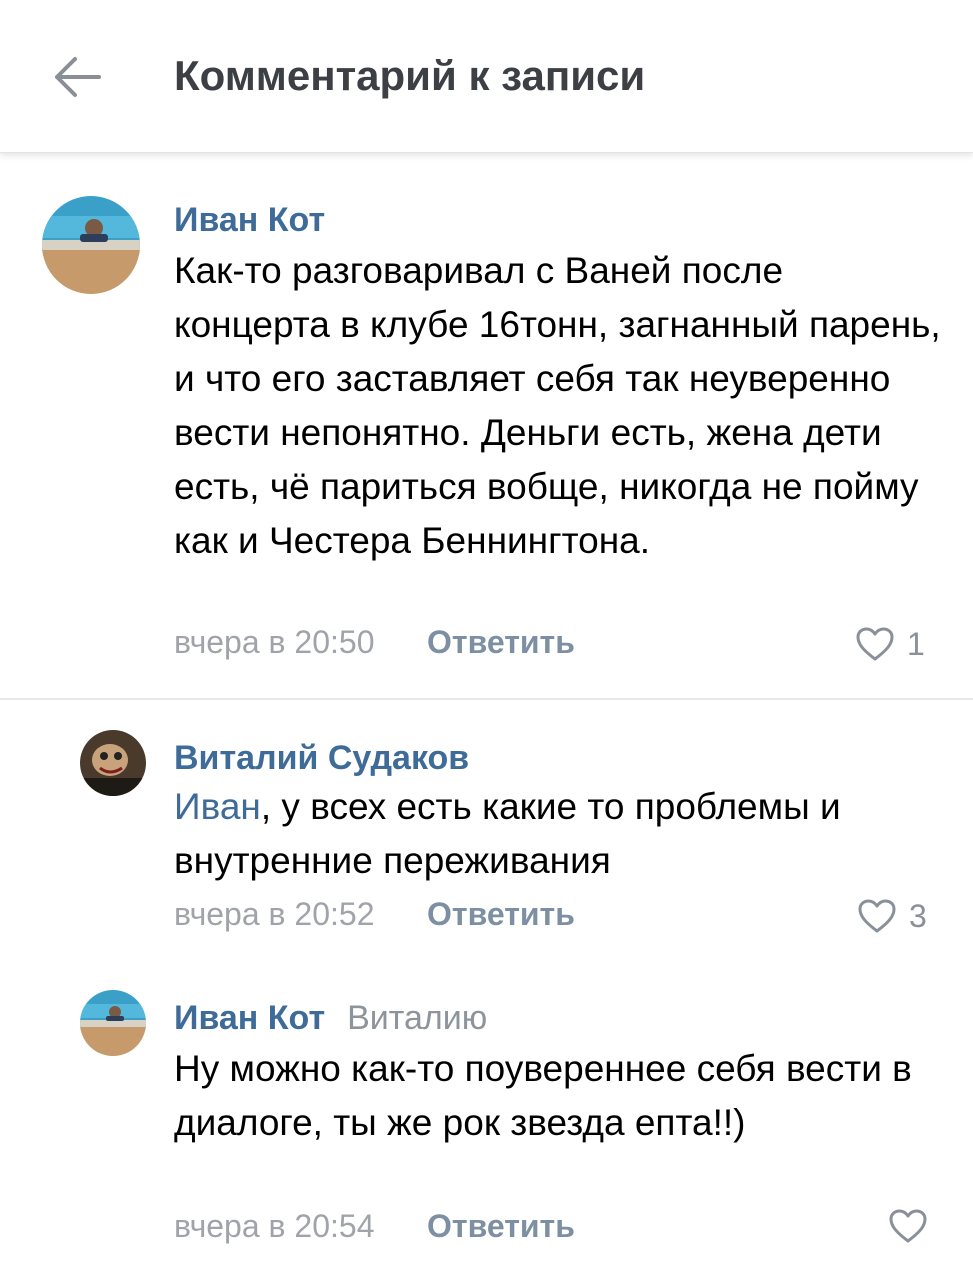 The width and height of the screenshot is (973, 1280). I want to click on like-button: 1, so click(890, 644).